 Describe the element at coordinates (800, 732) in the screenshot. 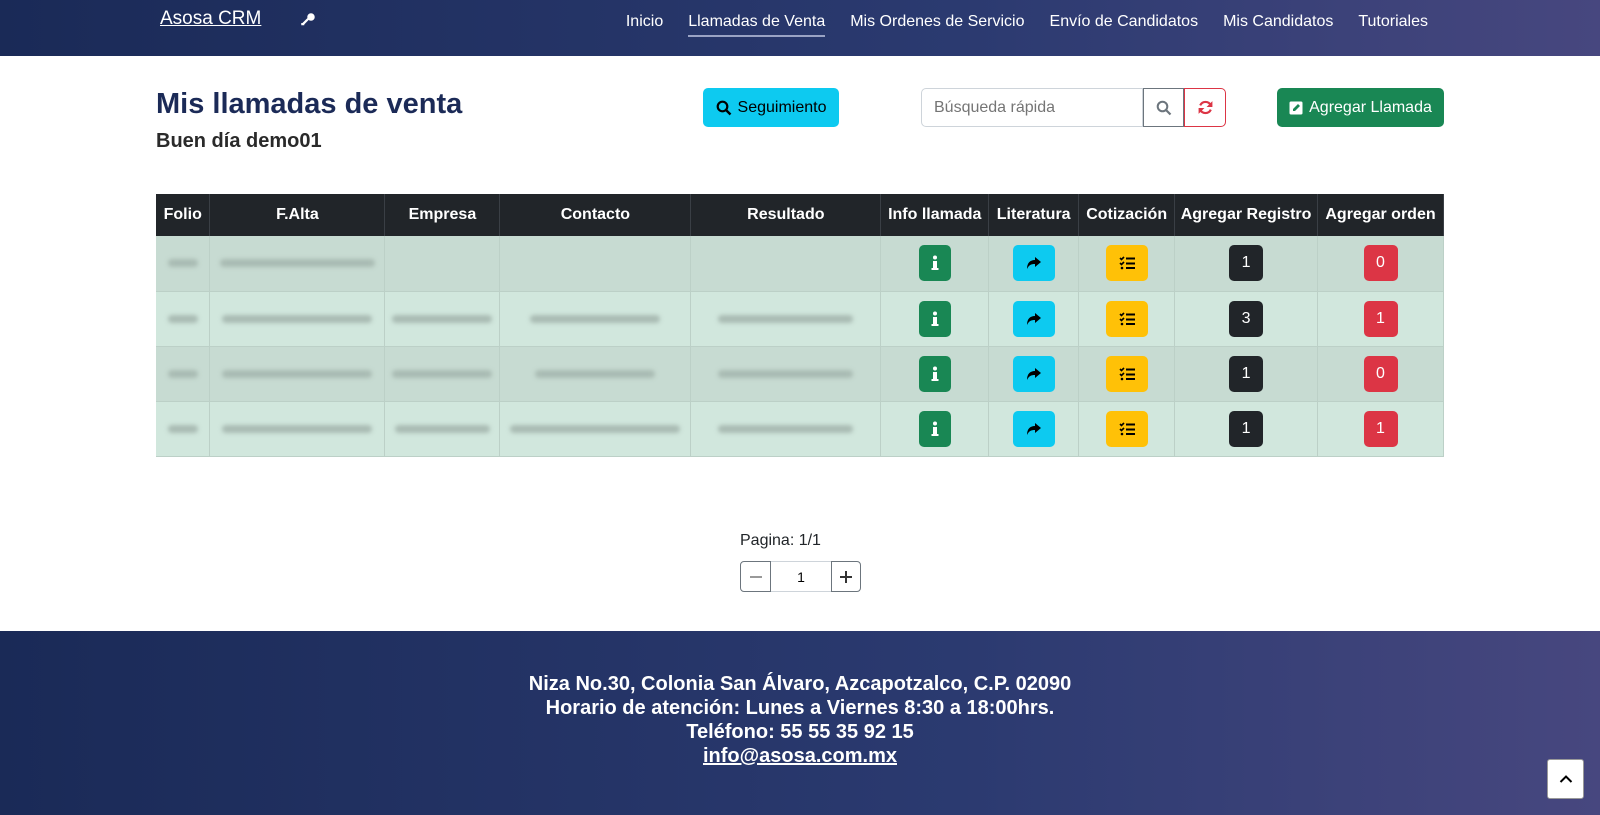

I see `footer-phone: Teléfono: 55 55 35 92 15` at that location.